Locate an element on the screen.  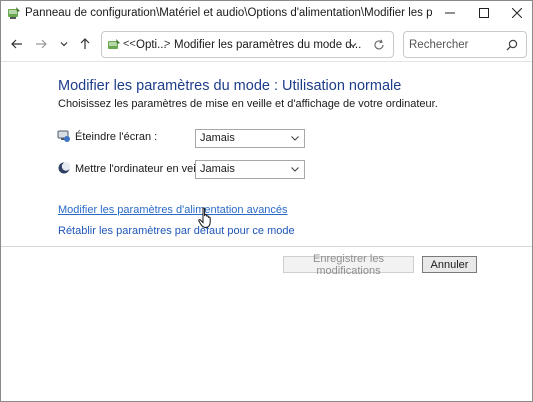
save-changes-button: Enregistrer les modifications is located at coordinates (348, 265).